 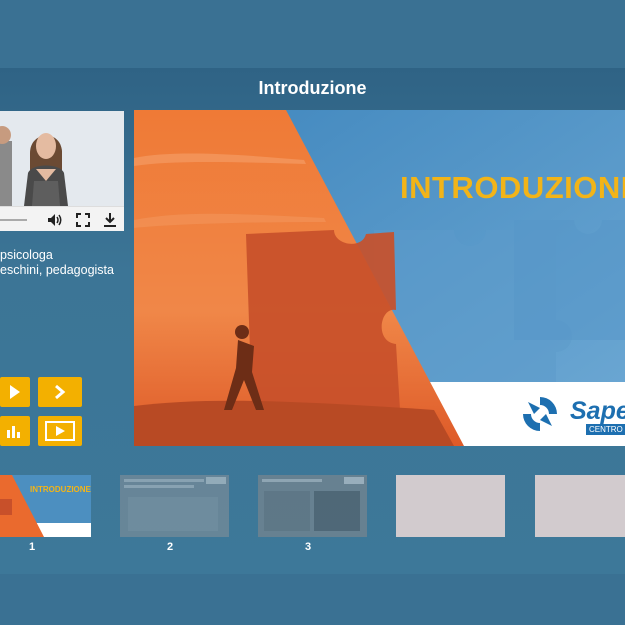 I want to click on bars-chart-icon, so click(x=13, y=432).